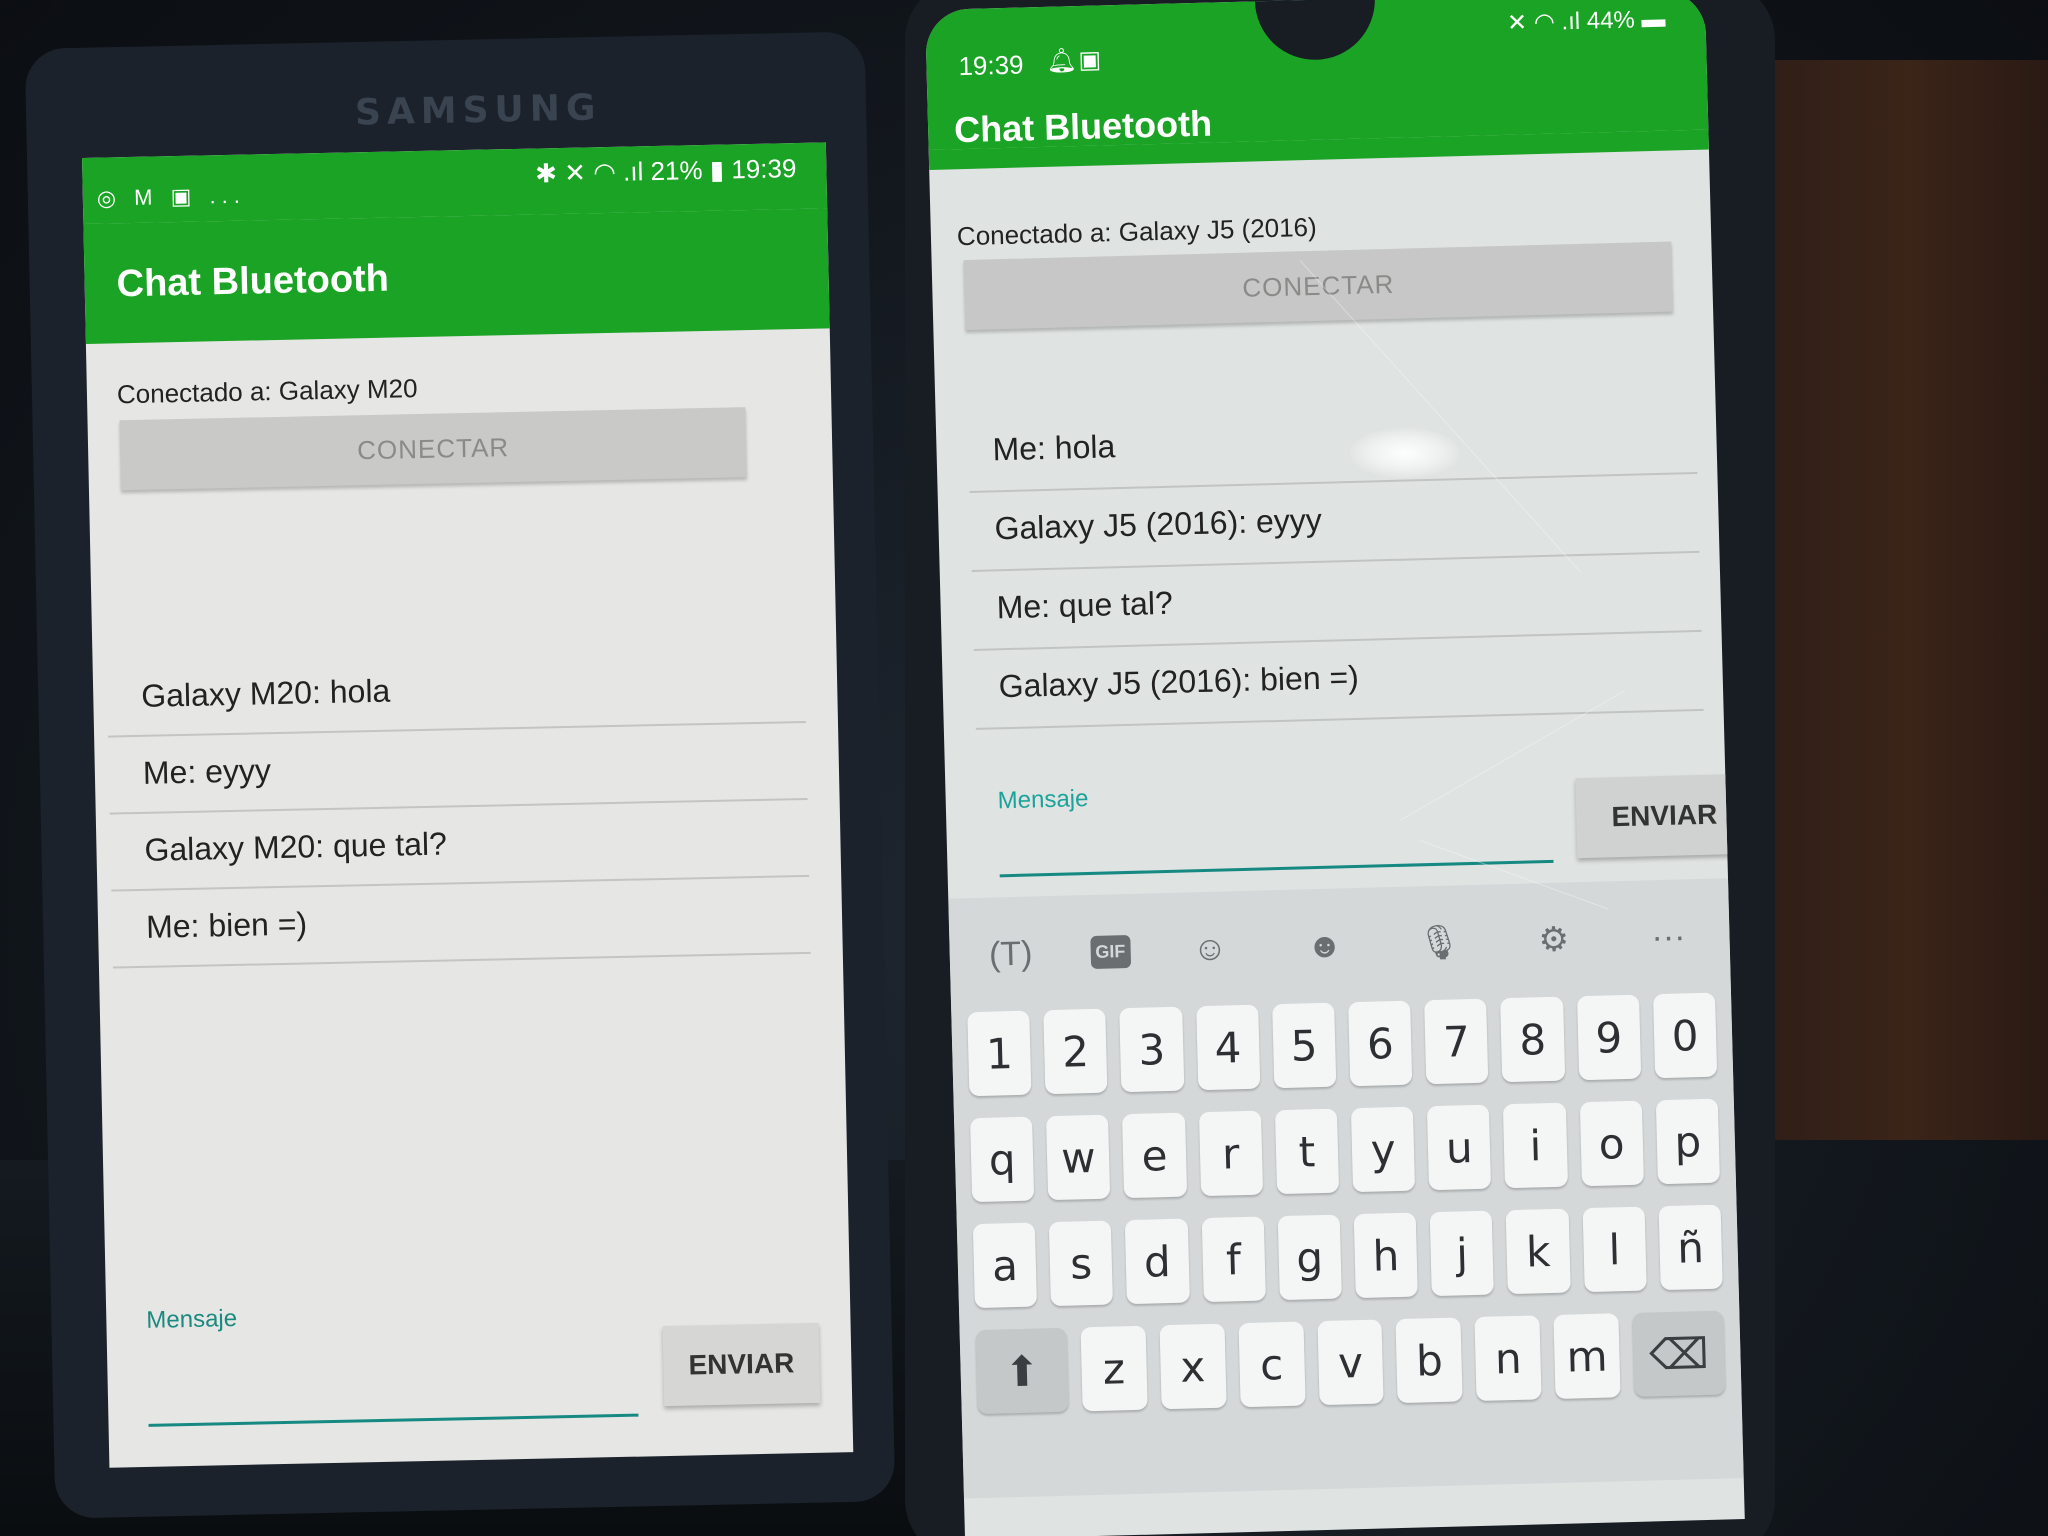 The height and width of the screenshot is (1536, 2048). What do you see at coordinates (1380, 1043) in the screenshot?
I see `key-6: 6` at bounding box center [1380, 1043].